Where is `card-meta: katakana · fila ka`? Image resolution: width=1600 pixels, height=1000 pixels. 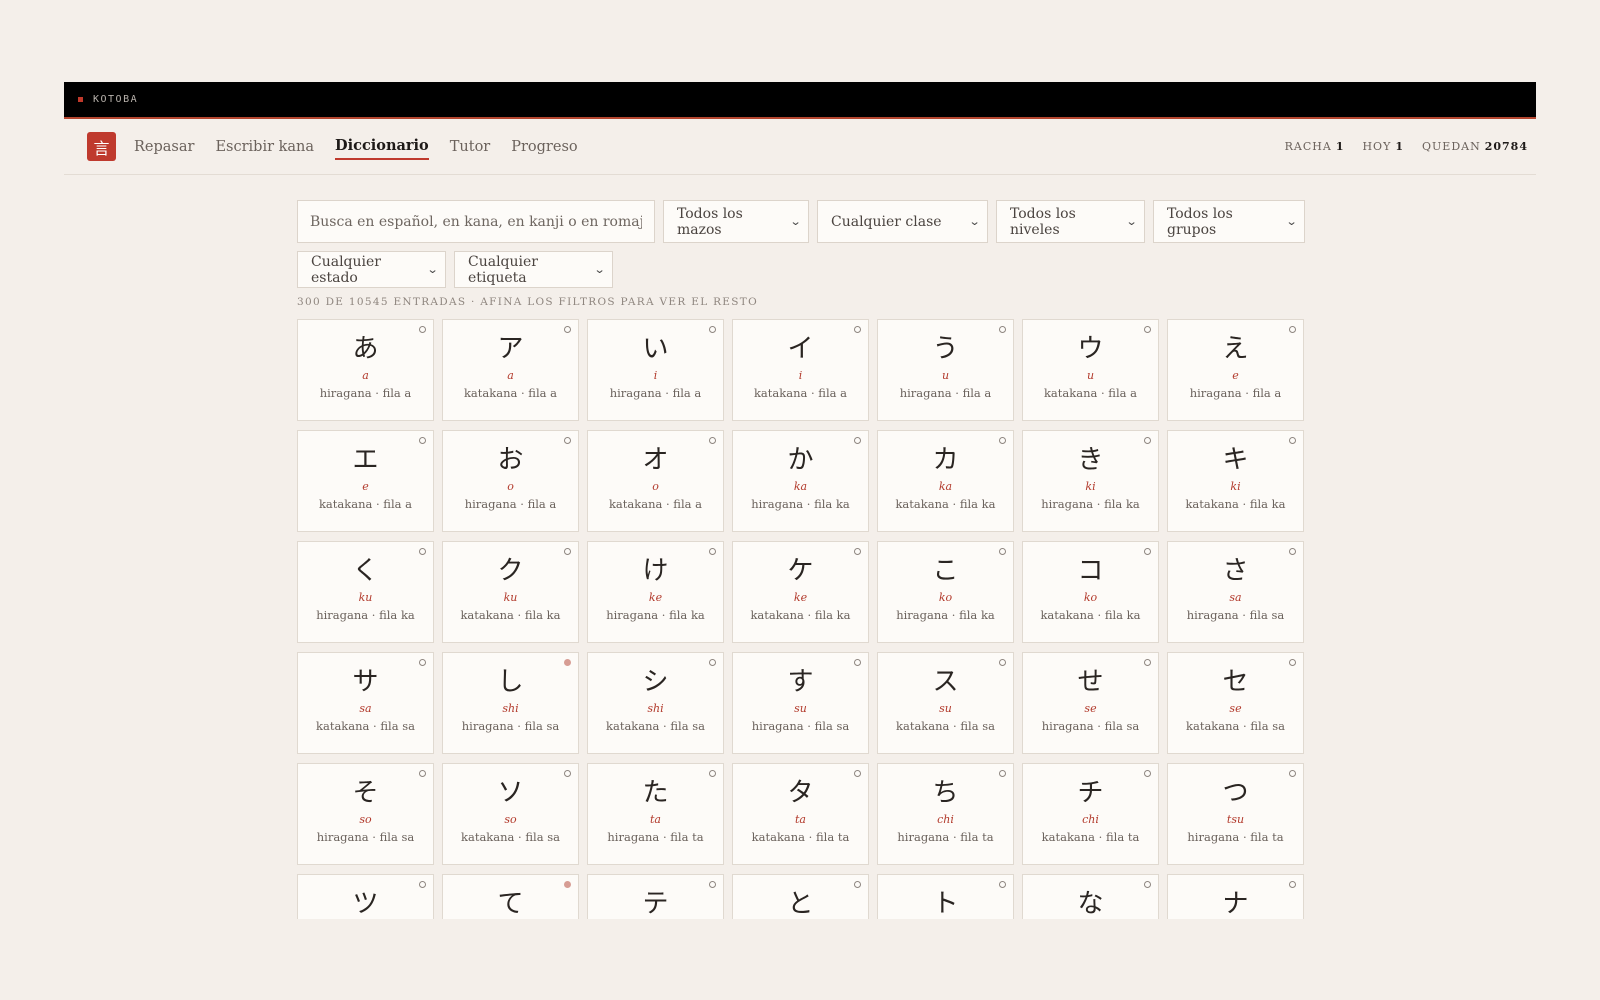
card-meta: katakana · fila ka is located at coordinates (510, 615).